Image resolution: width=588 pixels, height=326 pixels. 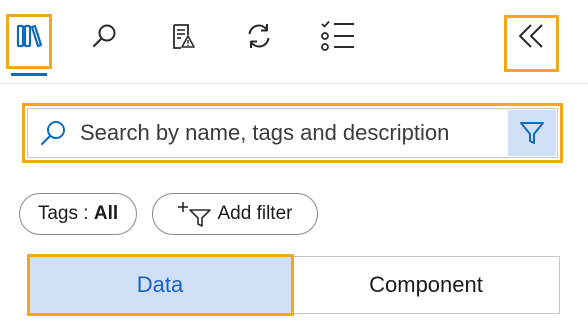 I want to click on add-filter-chip: Add filter, so click(x=235, y=214).